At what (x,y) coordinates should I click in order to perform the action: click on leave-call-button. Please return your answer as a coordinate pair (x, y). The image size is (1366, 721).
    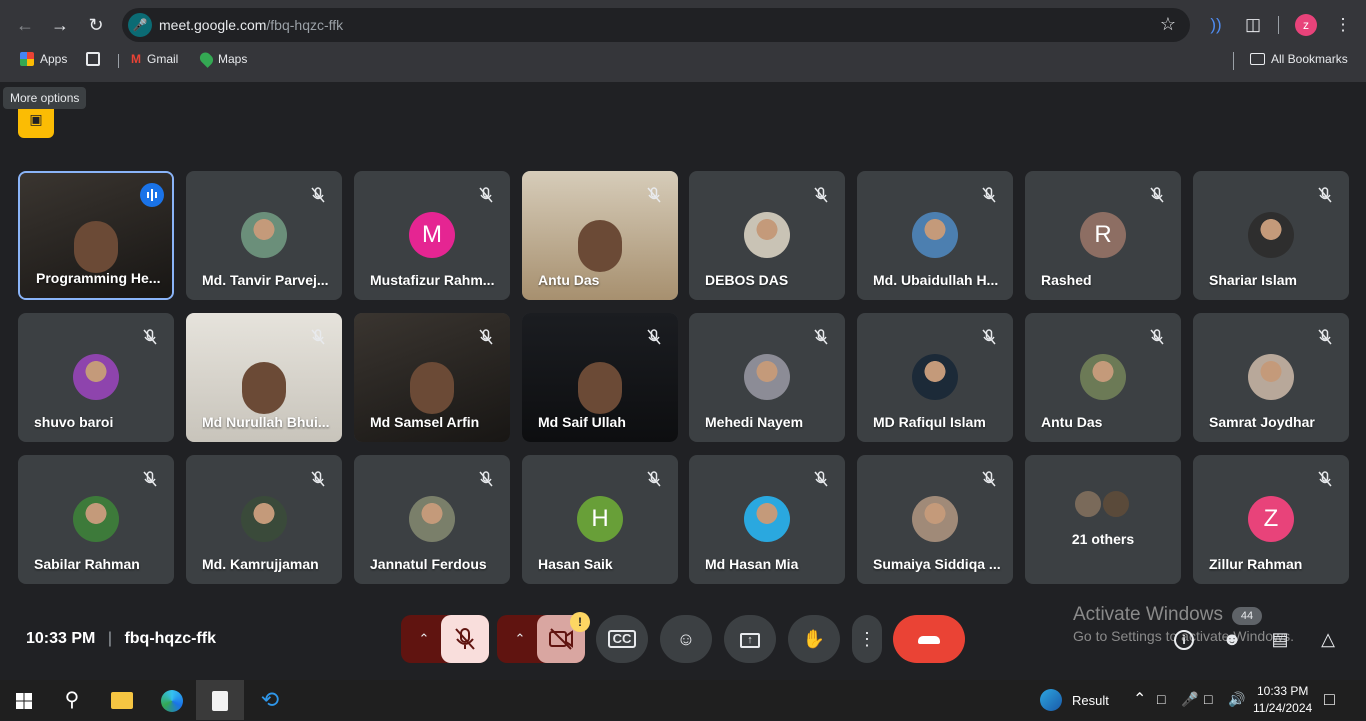
    Looking at the image, I should click on (929, 639).